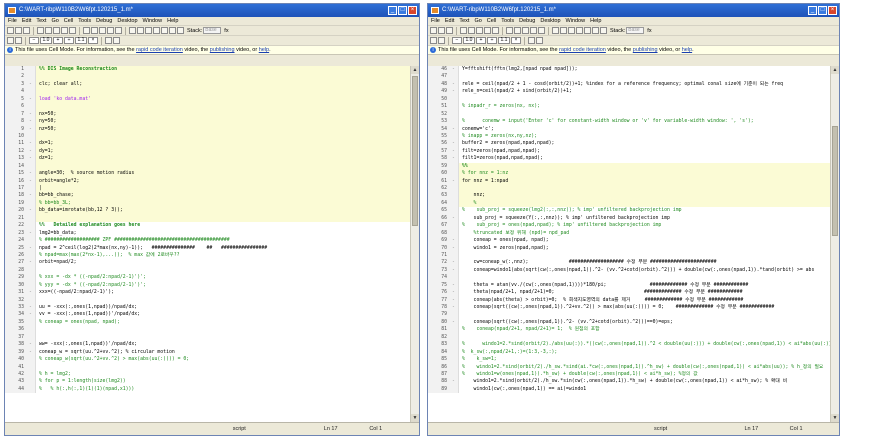 This screenshot has width=874, height=446. What do you see at coordinates (629, 166) in the screenshot?
I see `code-line: 59%%` at bounding box center [629, 166].